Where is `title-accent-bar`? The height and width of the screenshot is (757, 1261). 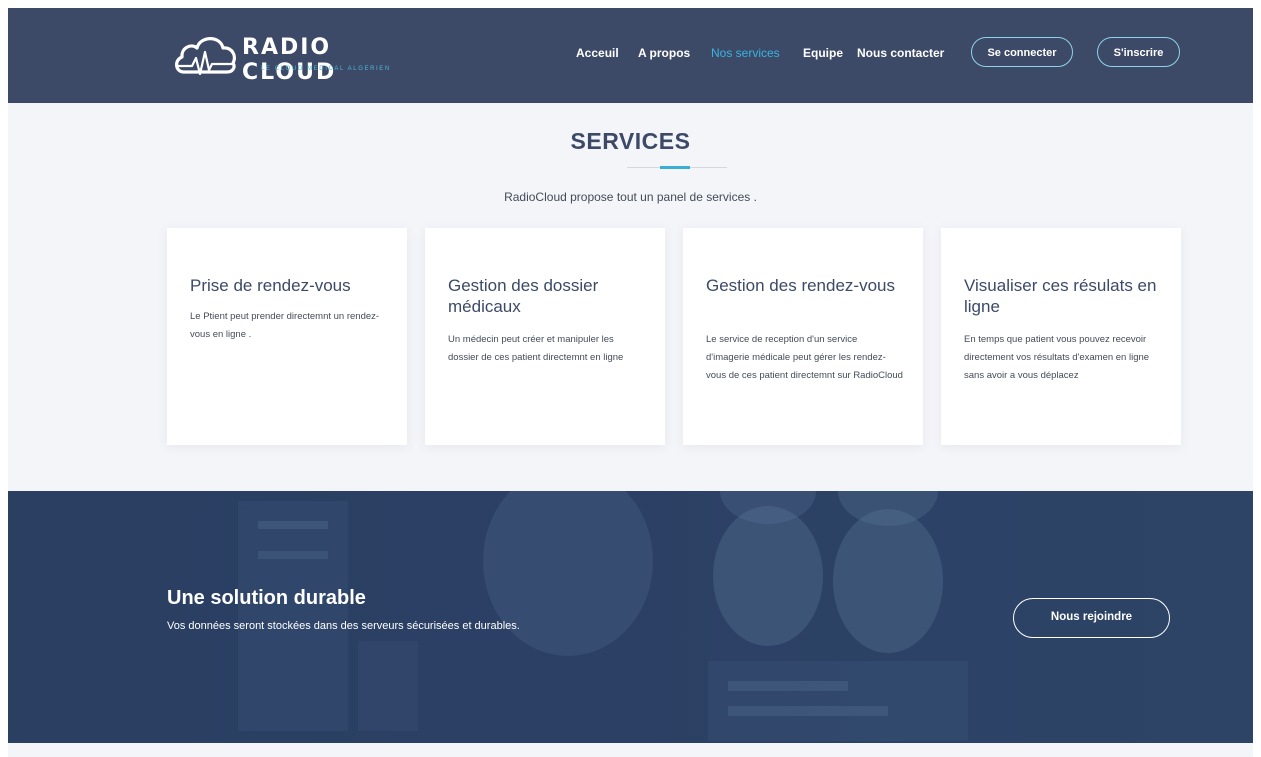 title-accent-bar is located at coordinates (675, 167).